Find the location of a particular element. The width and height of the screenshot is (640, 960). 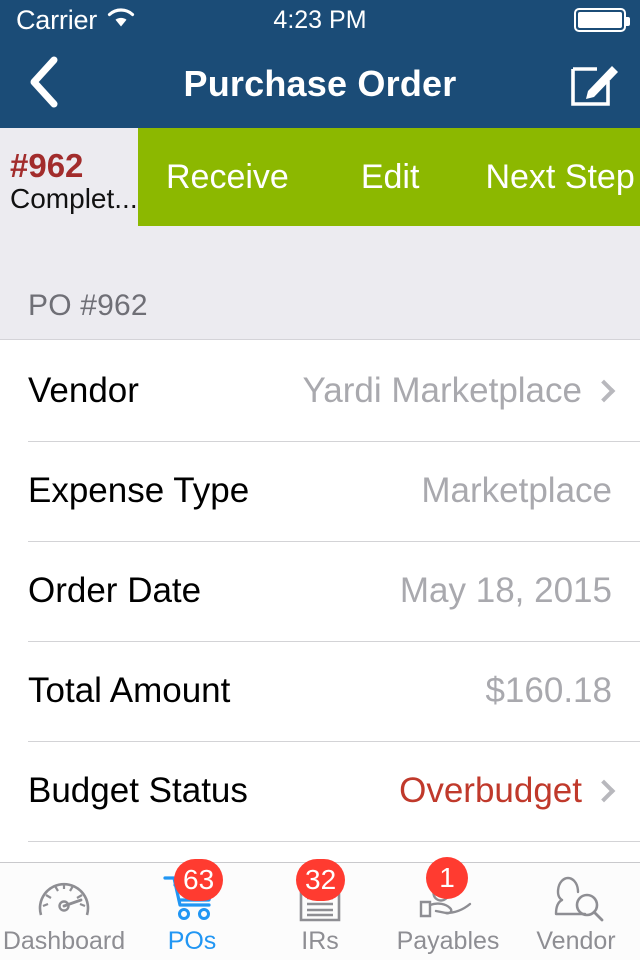

tab-label: Payables is located at coordinates (448, 941).